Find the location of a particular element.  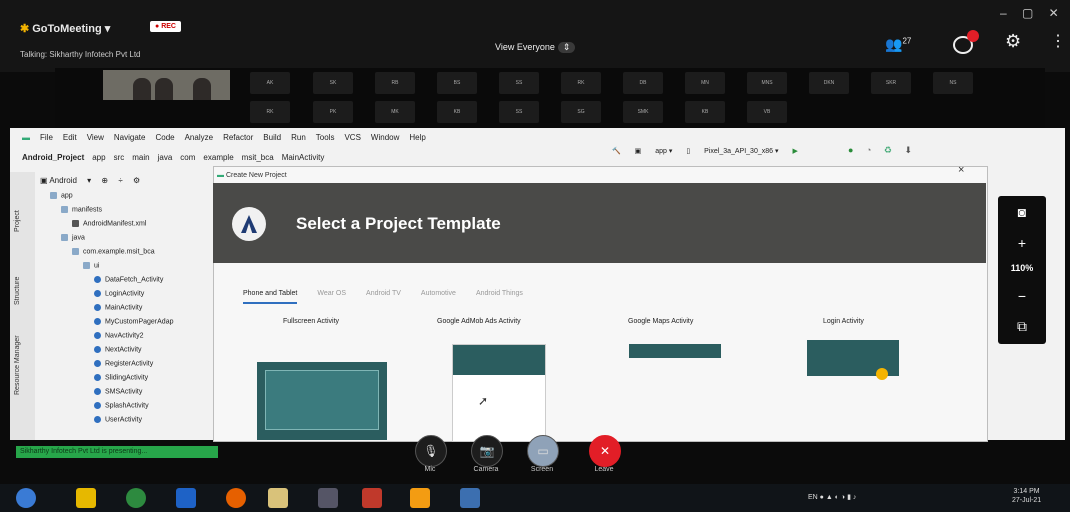

run-icon: ▶ is located at coordinates (794, 151).